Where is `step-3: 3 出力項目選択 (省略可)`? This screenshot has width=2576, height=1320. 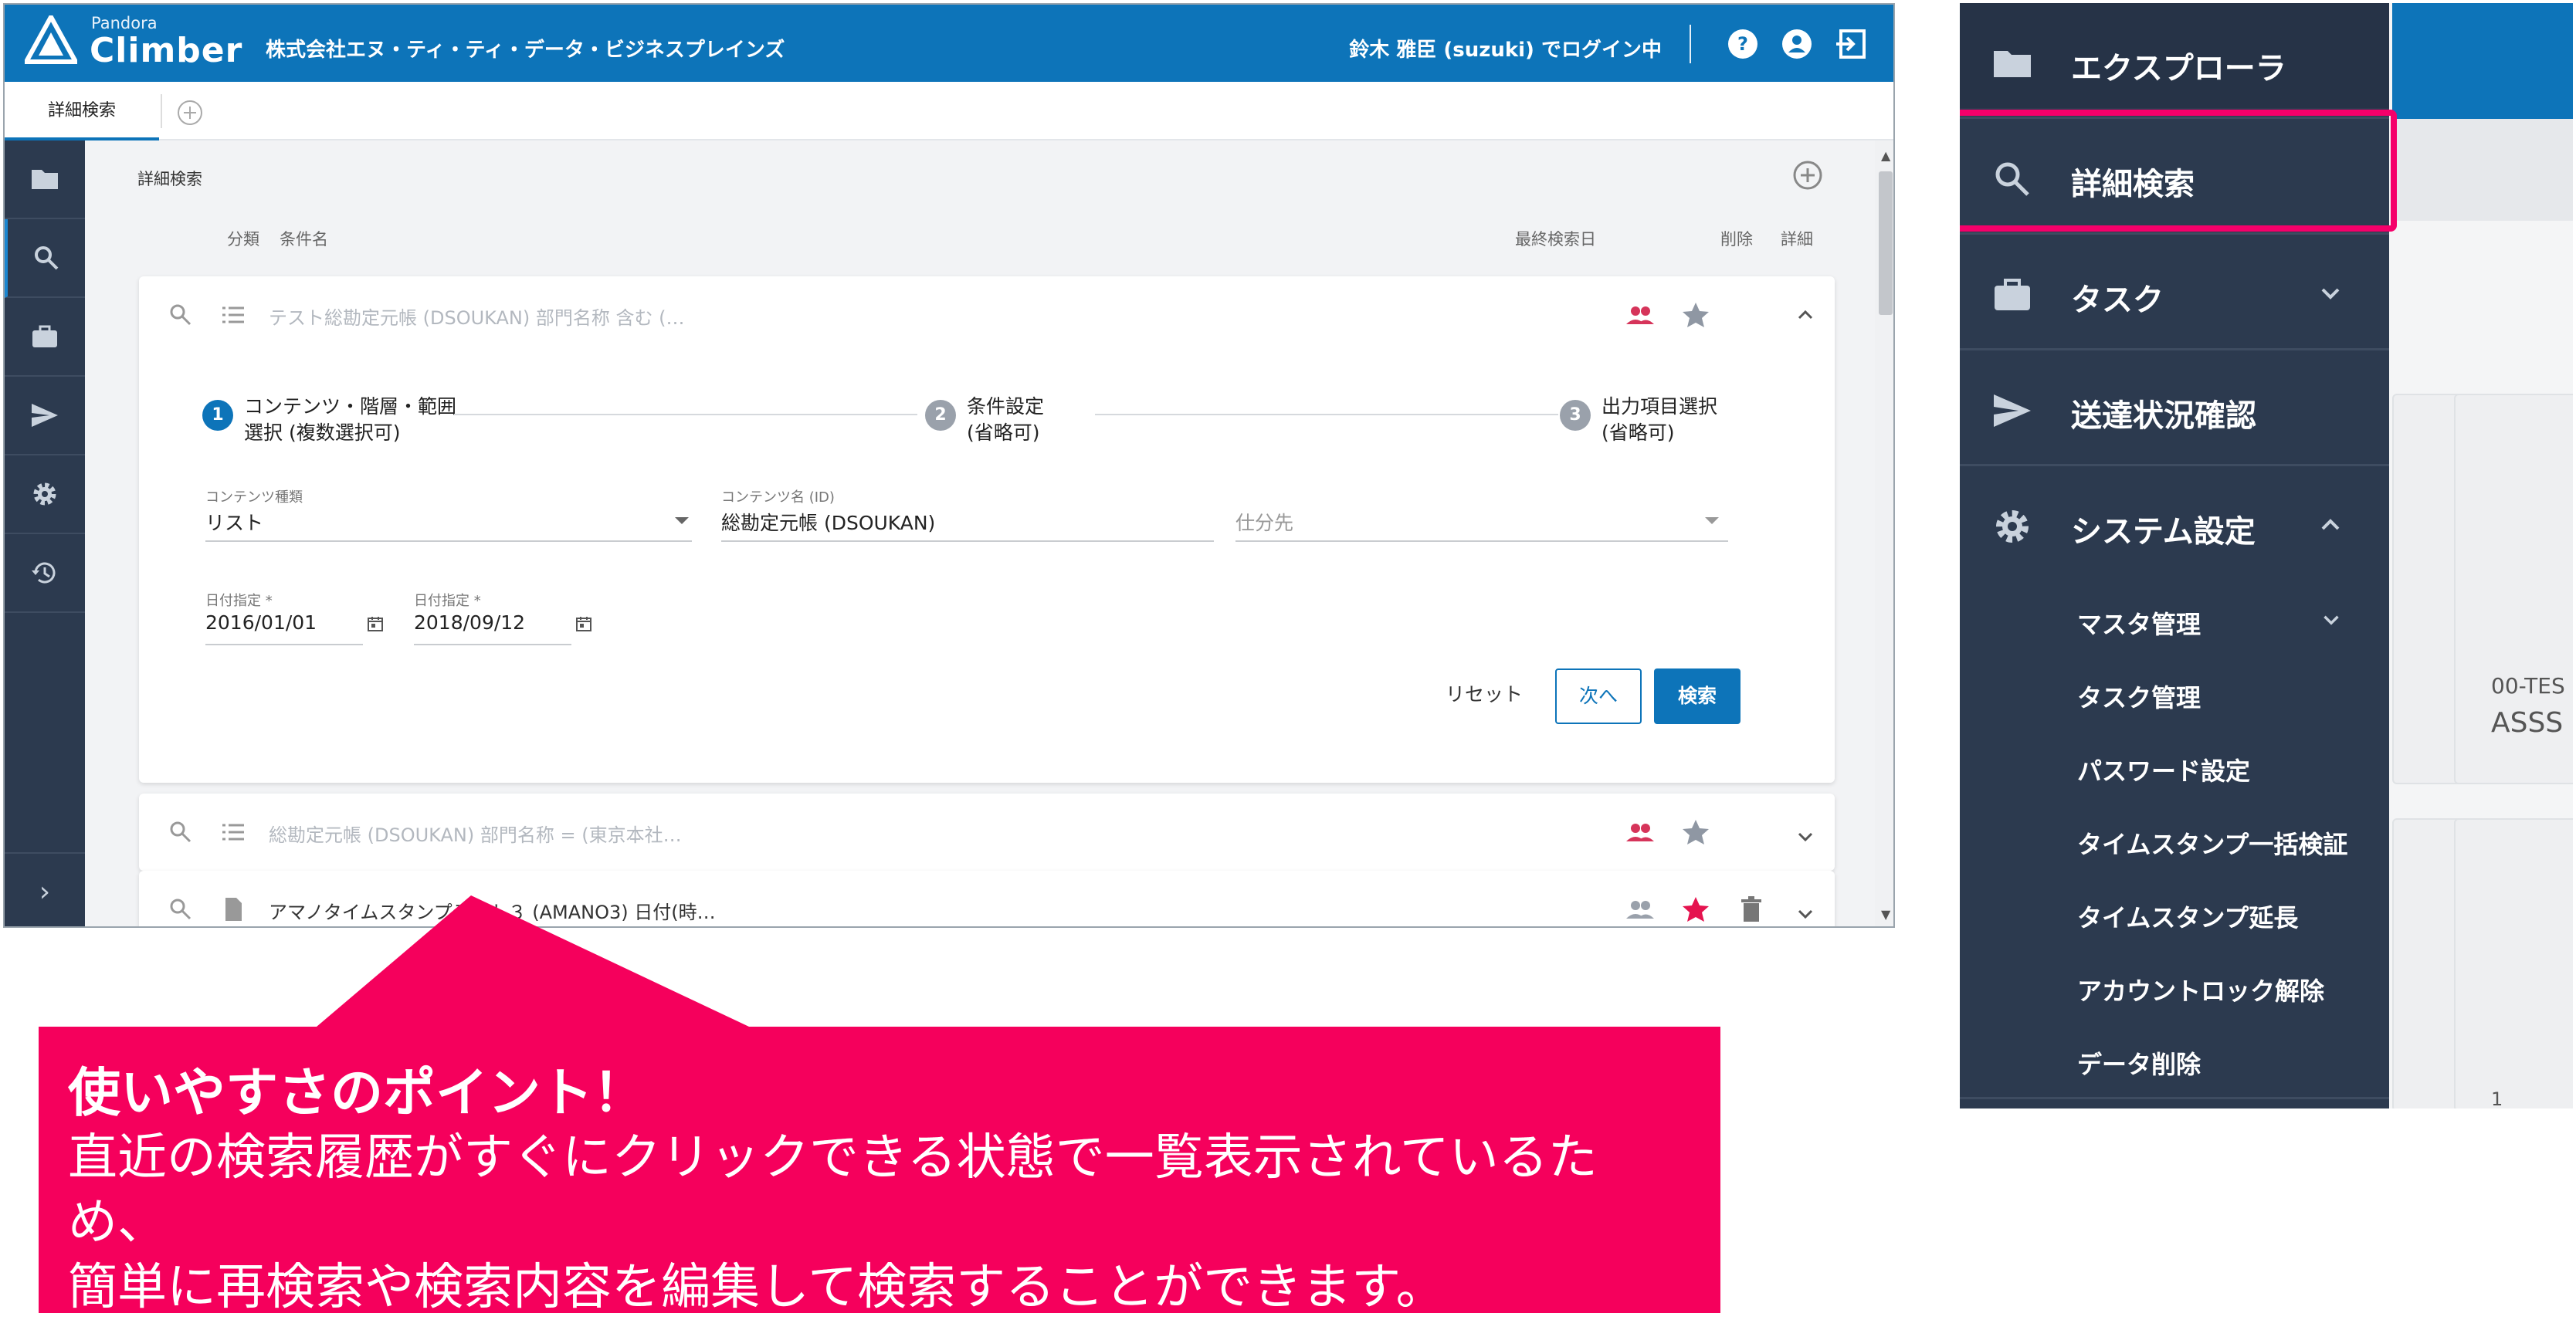
step-3: 3 出力項目選択 (省略可) is located at coordinates (1638, 420).